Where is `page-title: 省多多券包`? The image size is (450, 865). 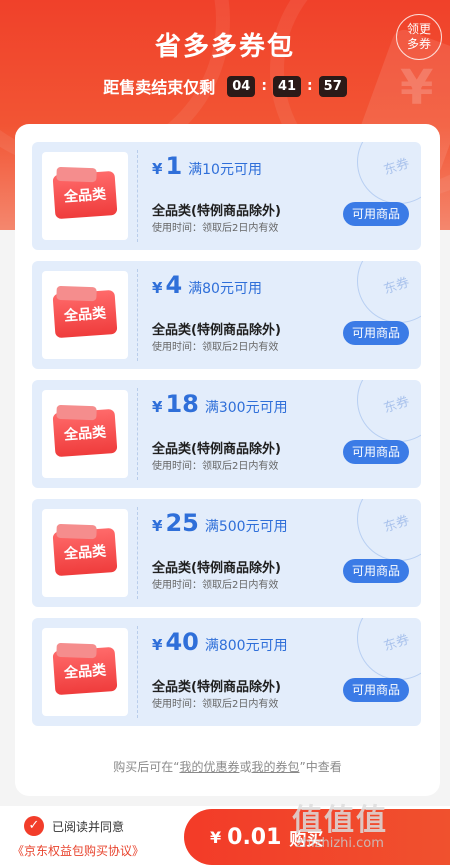
page-title: 省多多券包 is located at coordinates (224, 47).